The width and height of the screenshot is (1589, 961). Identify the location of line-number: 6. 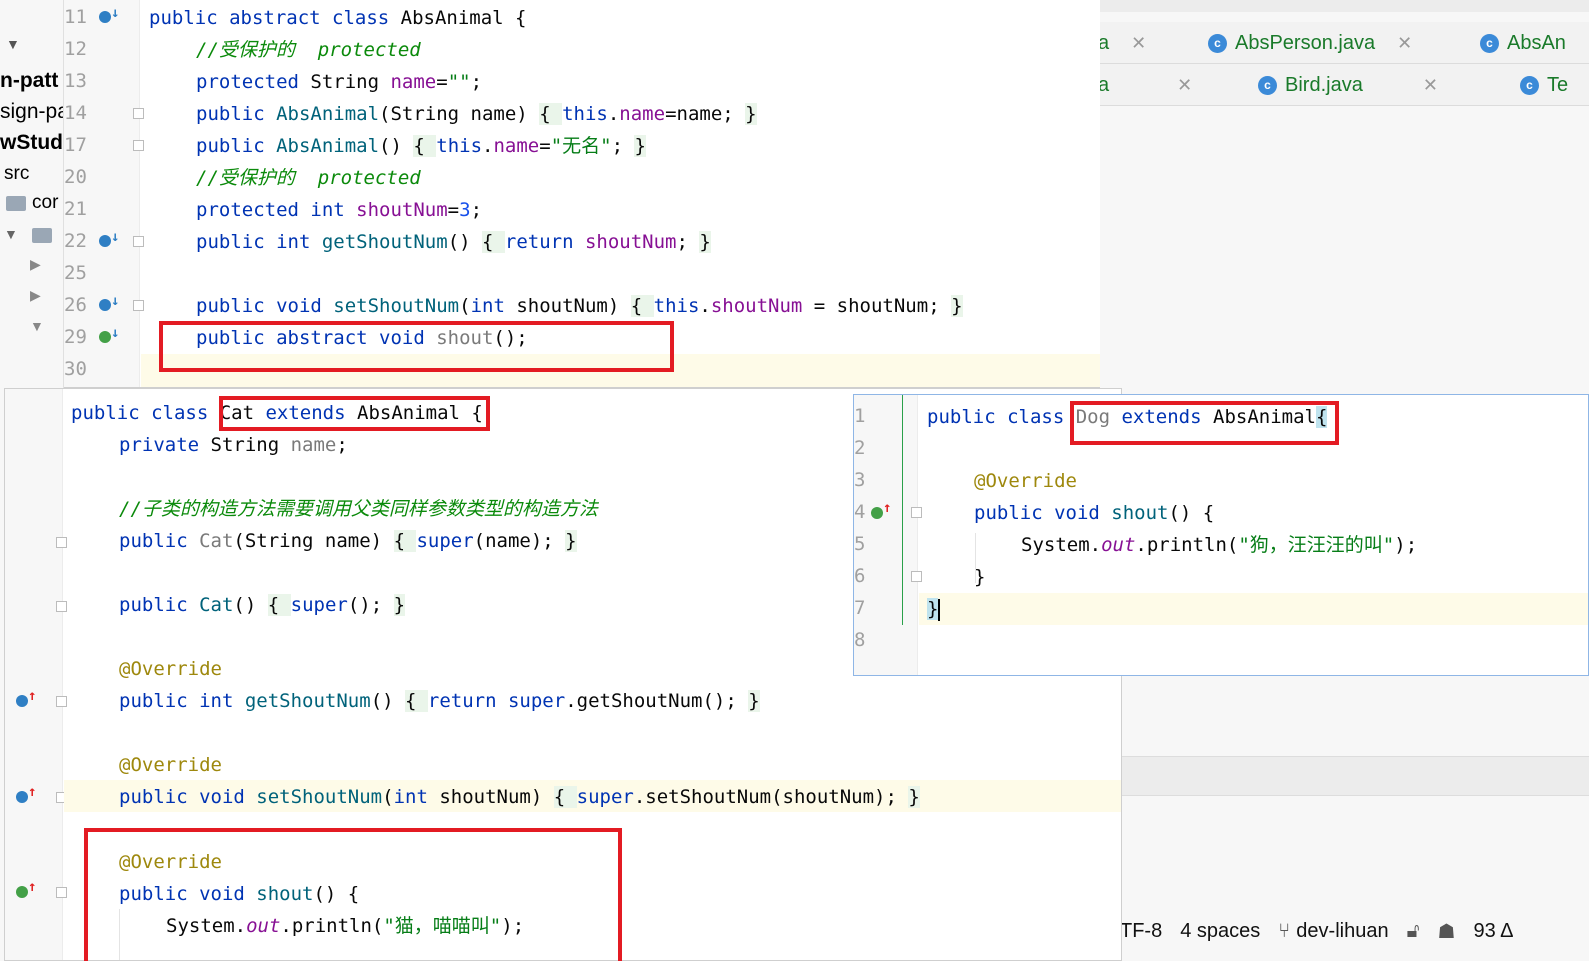
(860, 576).